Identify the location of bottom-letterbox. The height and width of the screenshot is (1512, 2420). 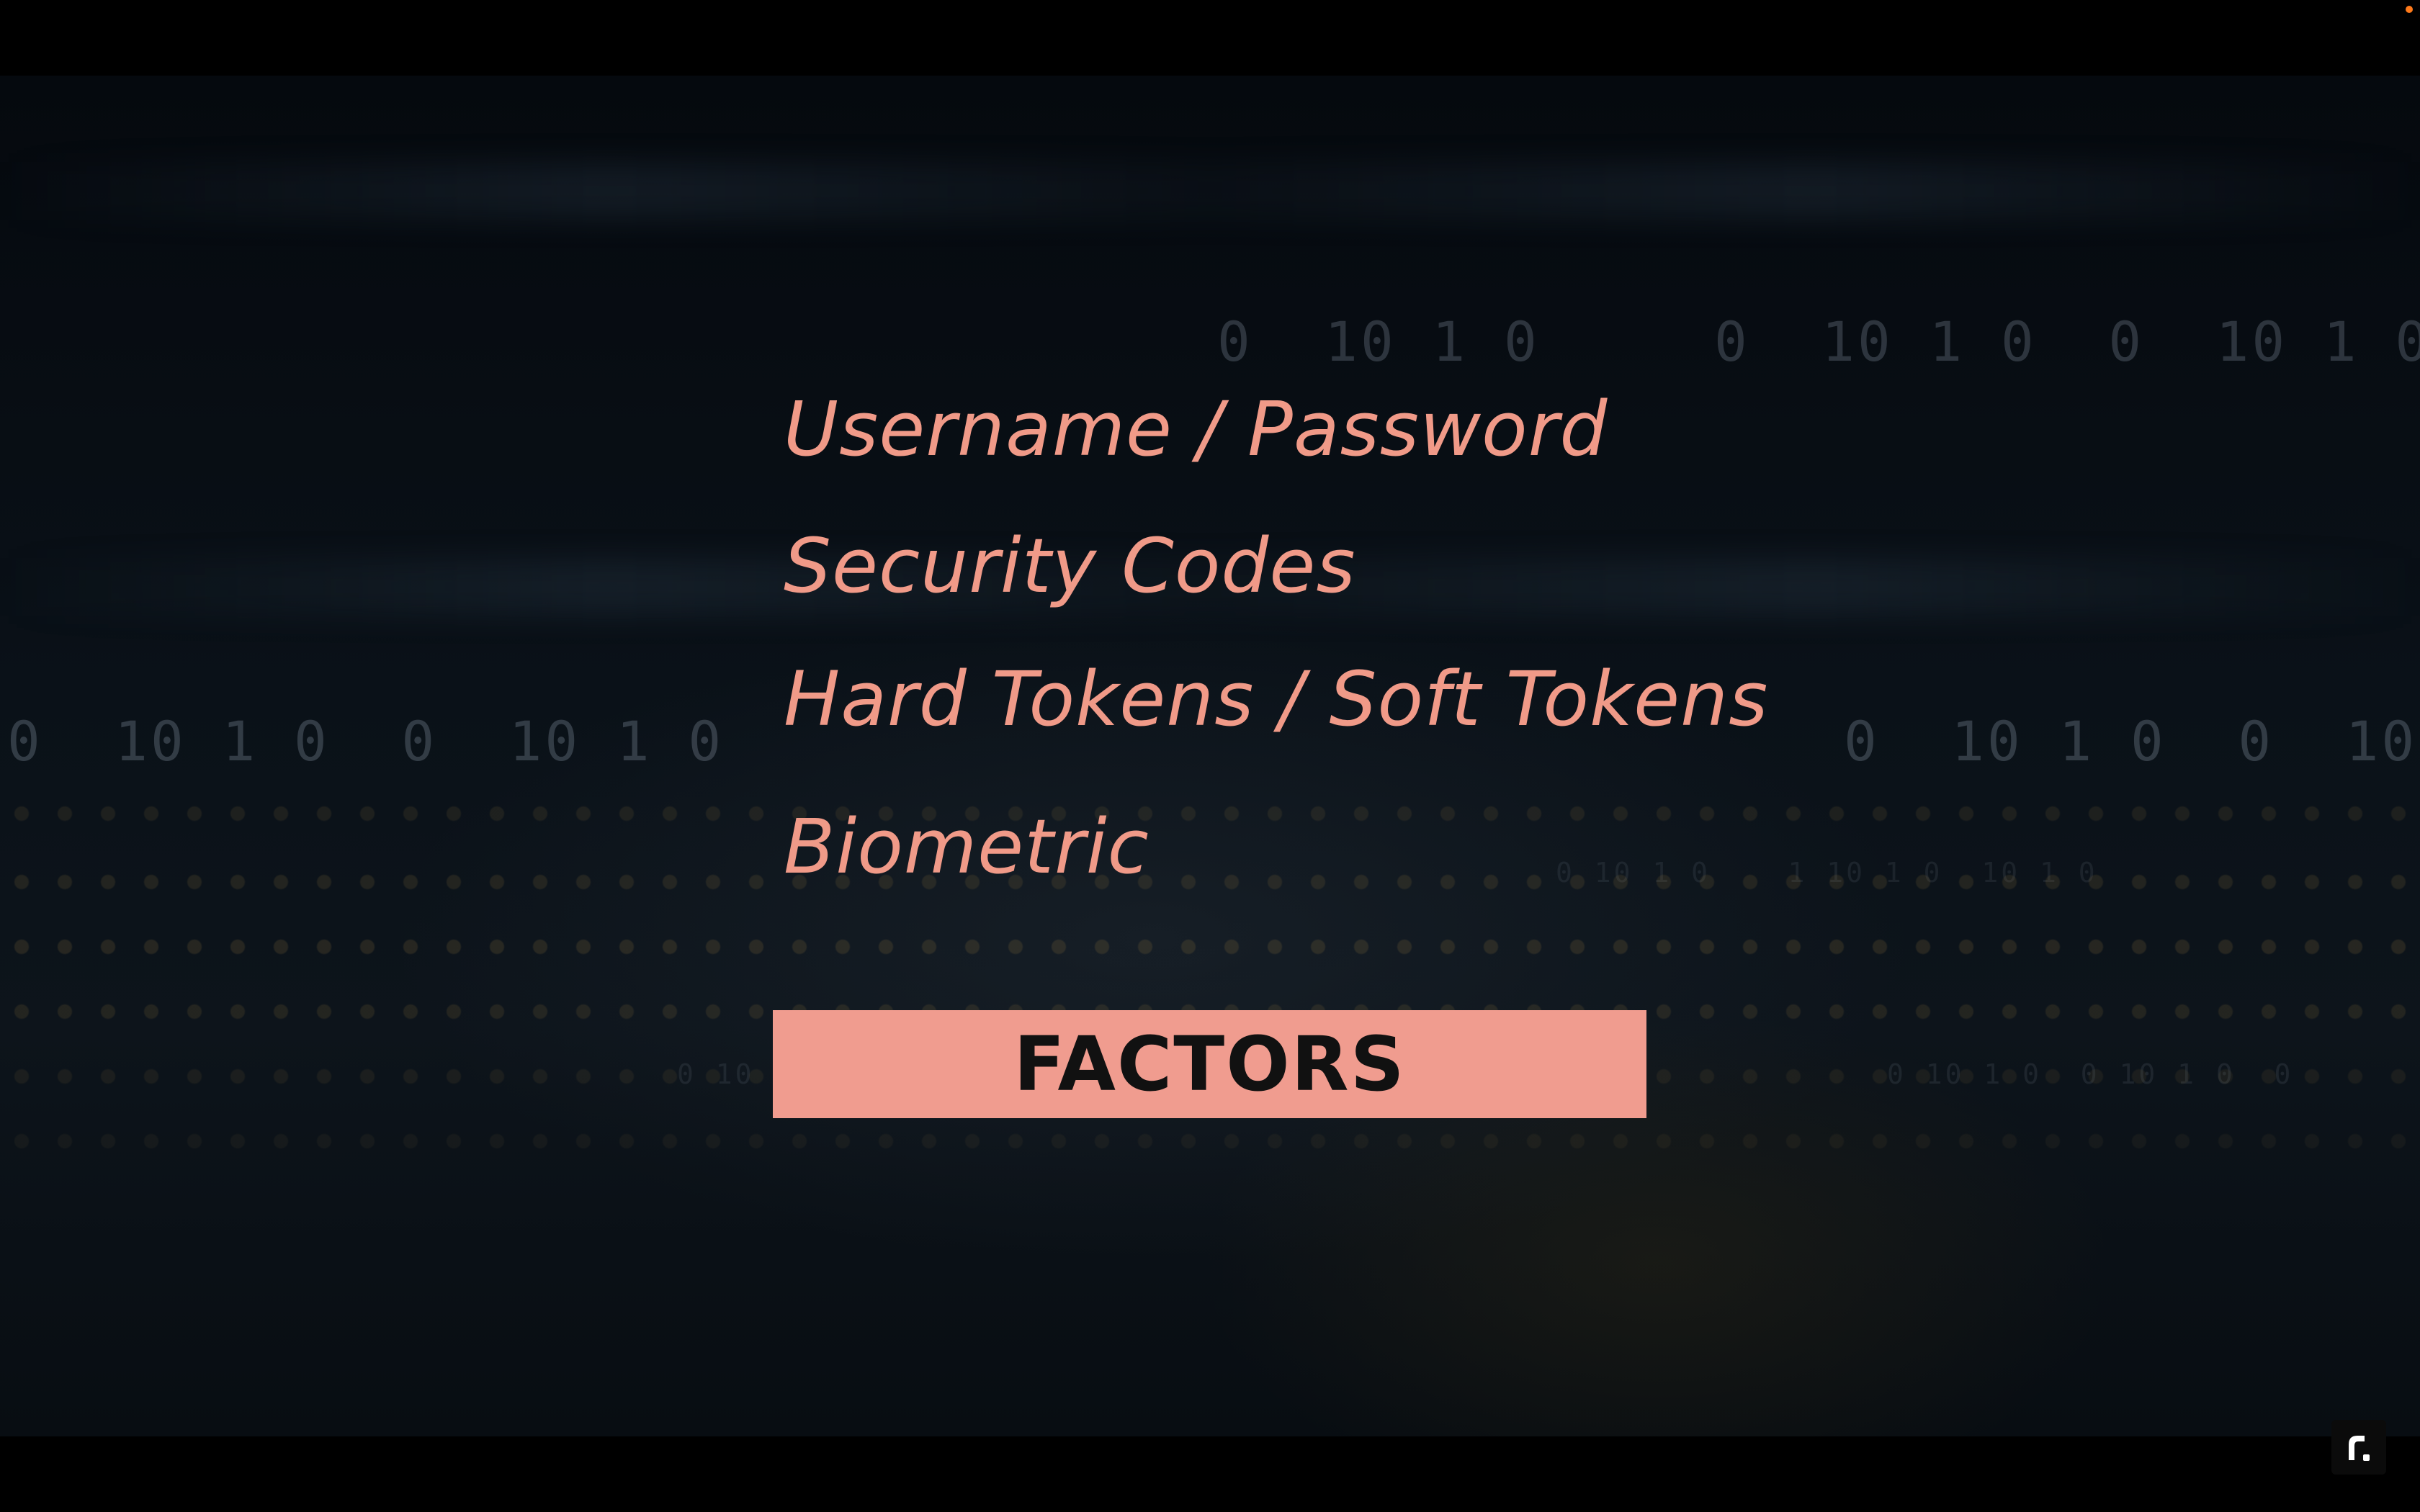
(1210, 1474).